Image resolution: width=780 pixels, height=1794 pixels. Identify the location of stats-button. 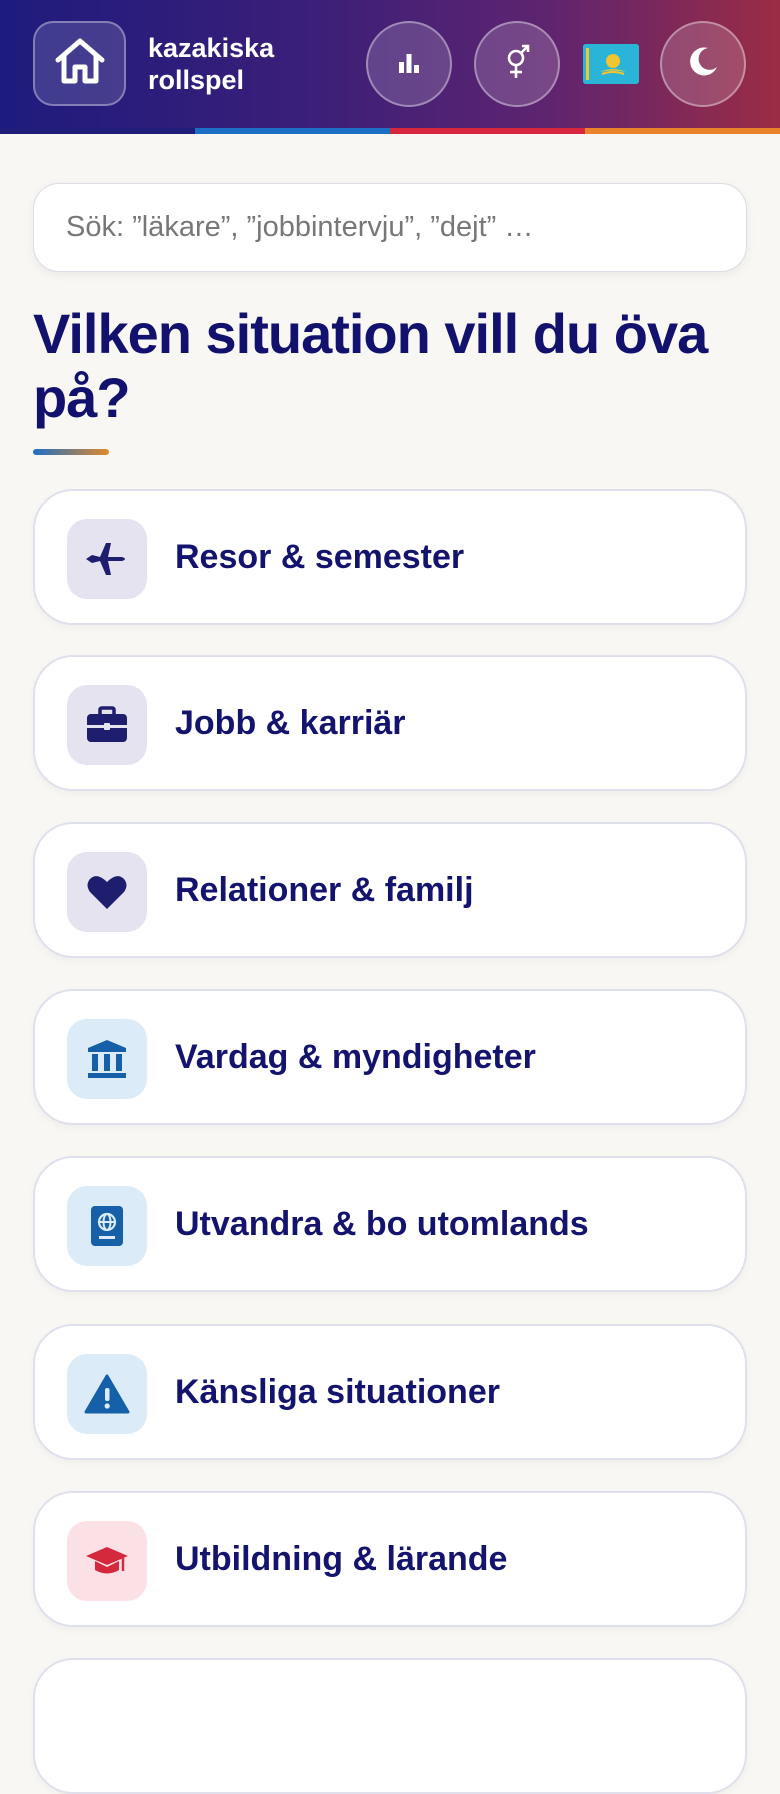
(409, 64).